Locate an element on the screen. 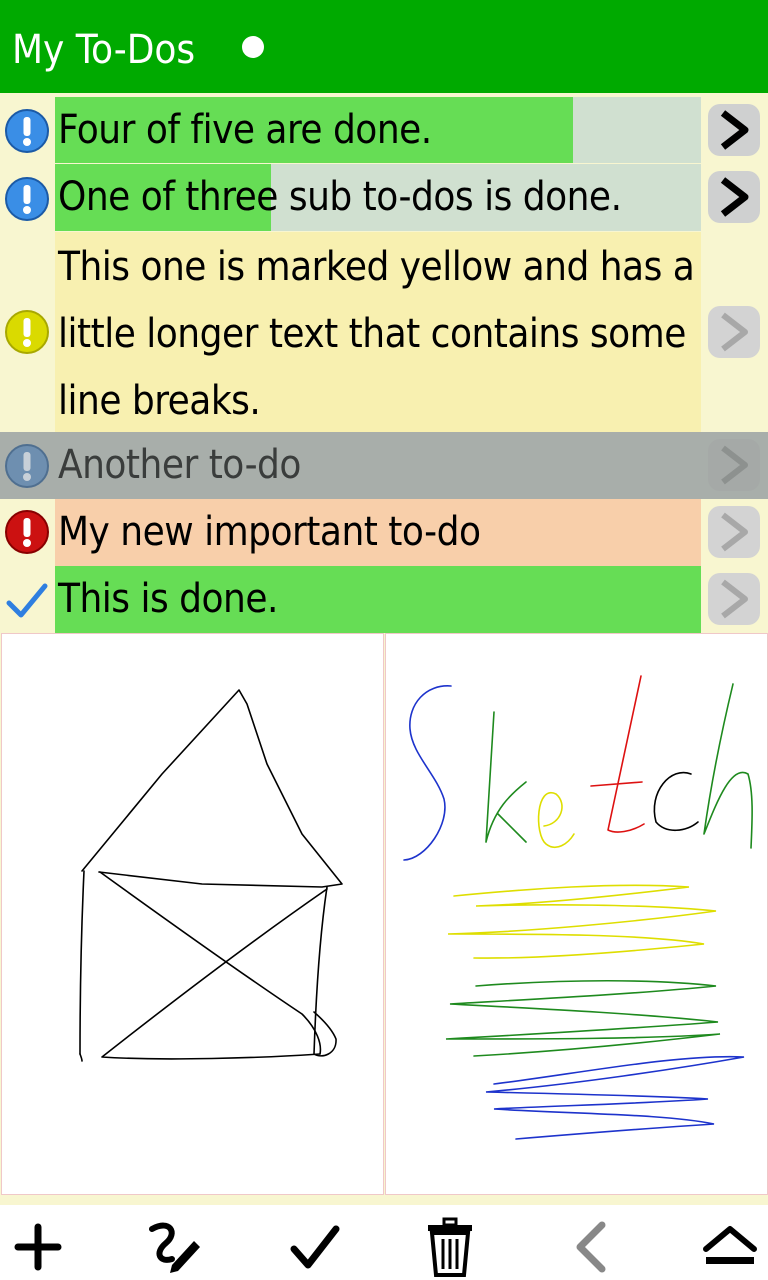  app-title: My To-Dos is located at coordinates (104, 50).